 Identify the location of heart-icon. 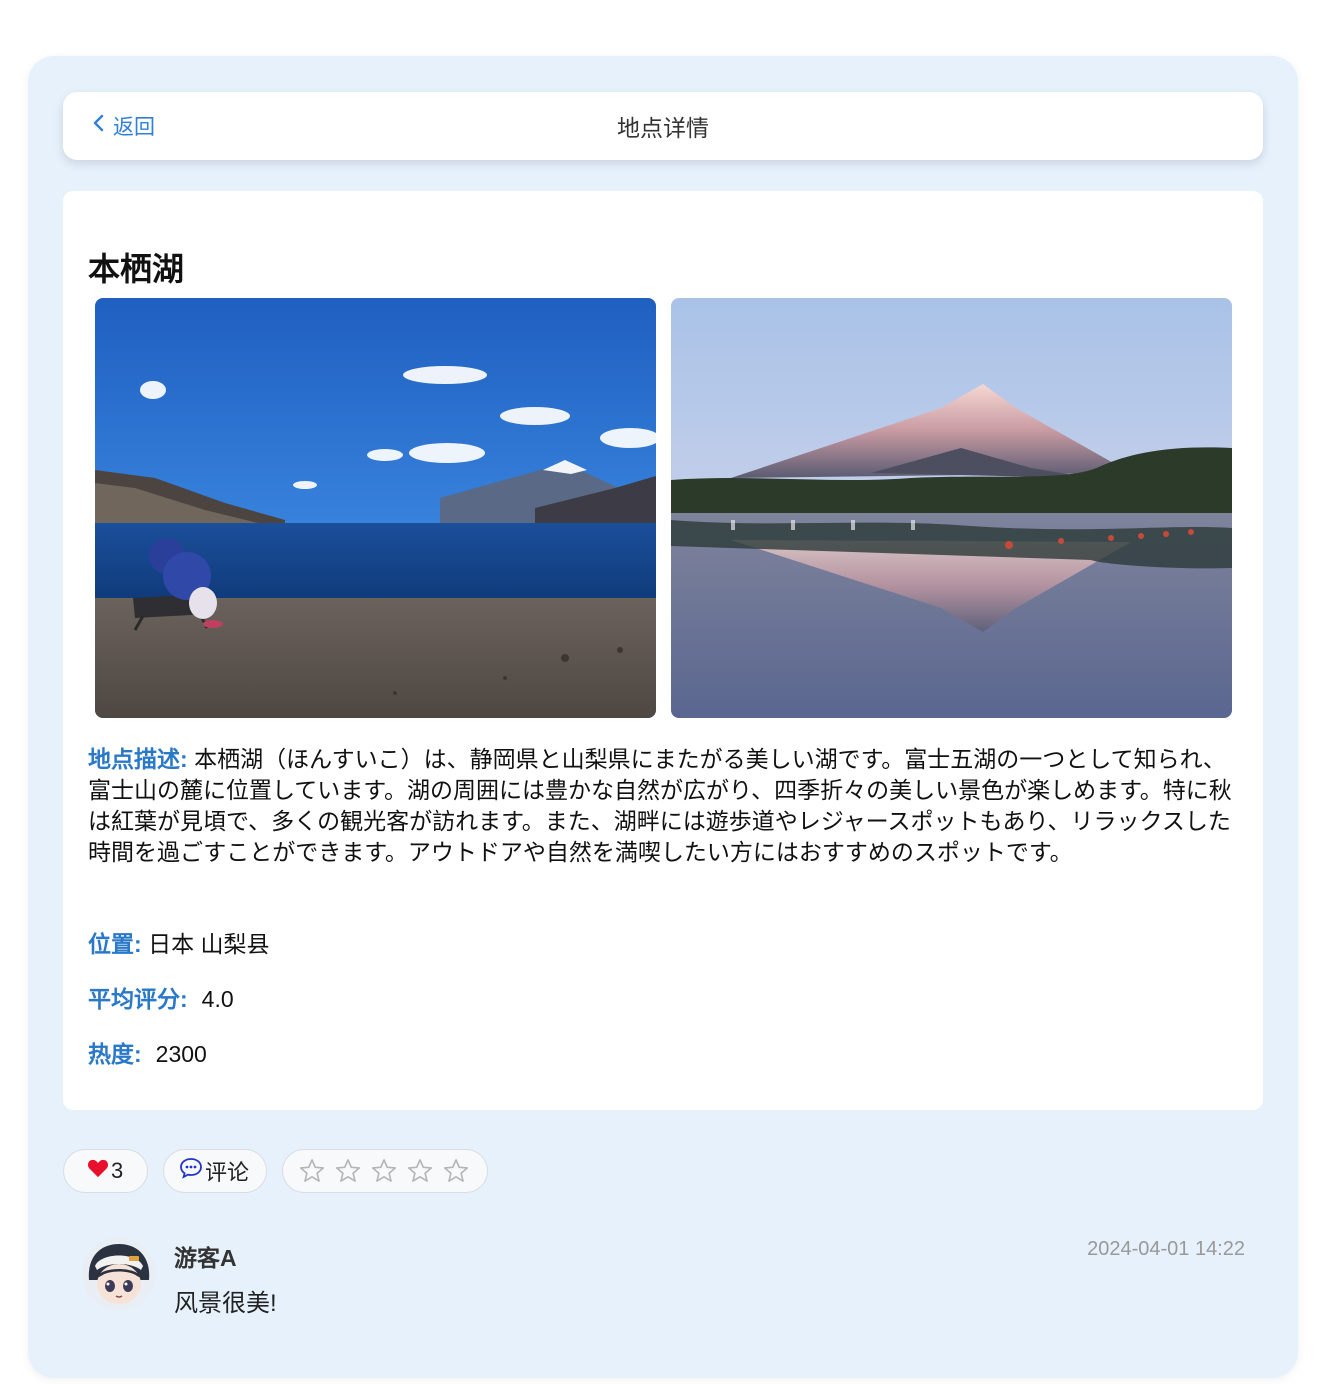
(98, 1171).